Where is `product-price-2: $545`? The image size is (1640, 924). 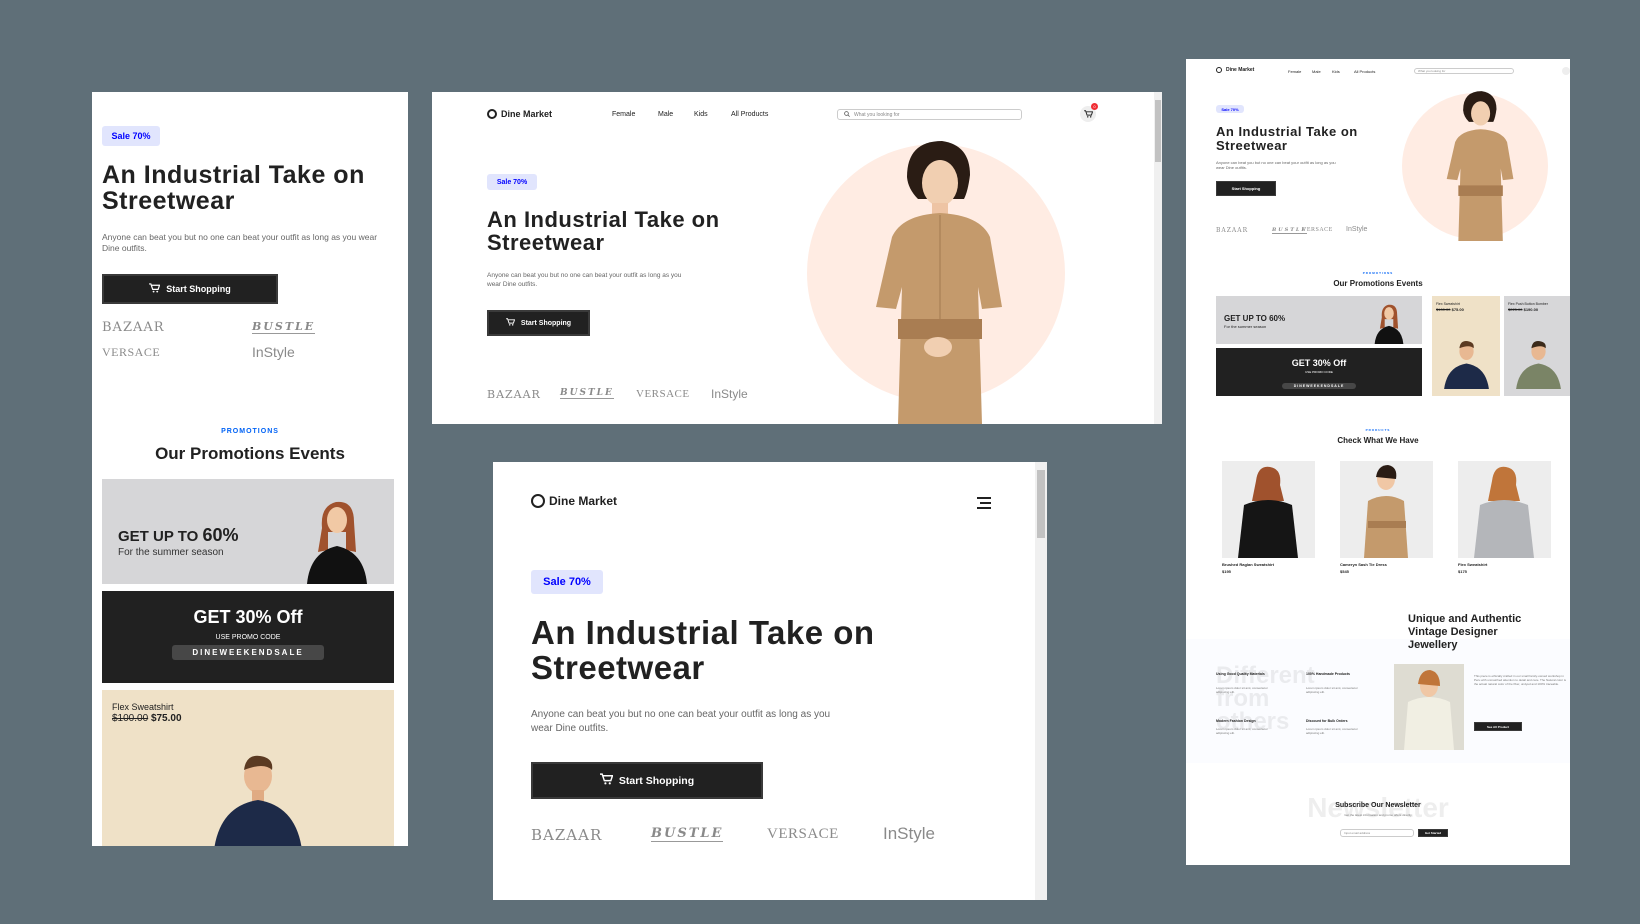 product-price-2: $545 is located at coordinates (1344, 571).